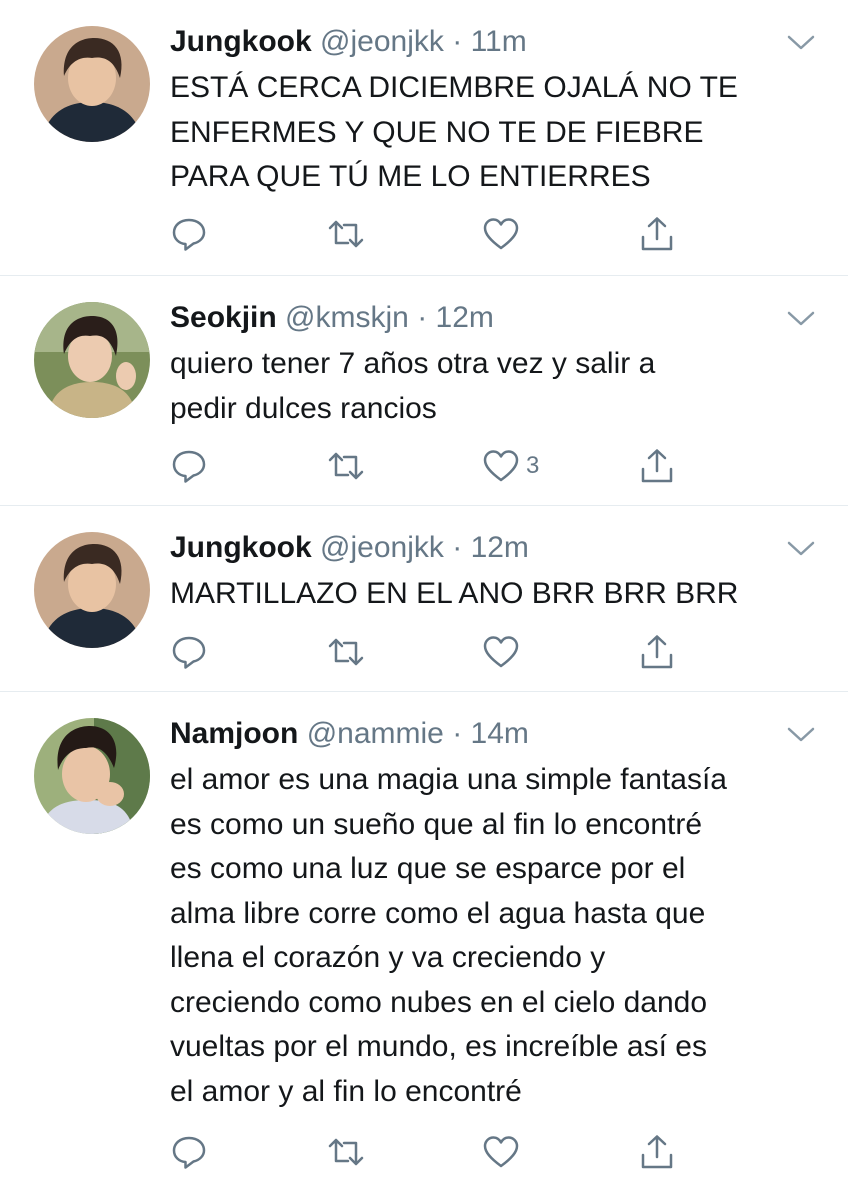  I want to click on tweet-text-line: ENFERMES Y QUE NO TE DE FIEBRE, so click(437, 132).